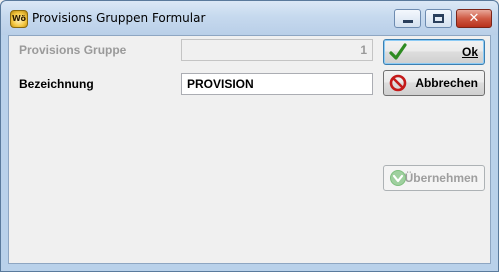 The width and height of the screenshot is (499, 272). I want to click on abbrechen-label: Abbrechen, so click(446, 83).